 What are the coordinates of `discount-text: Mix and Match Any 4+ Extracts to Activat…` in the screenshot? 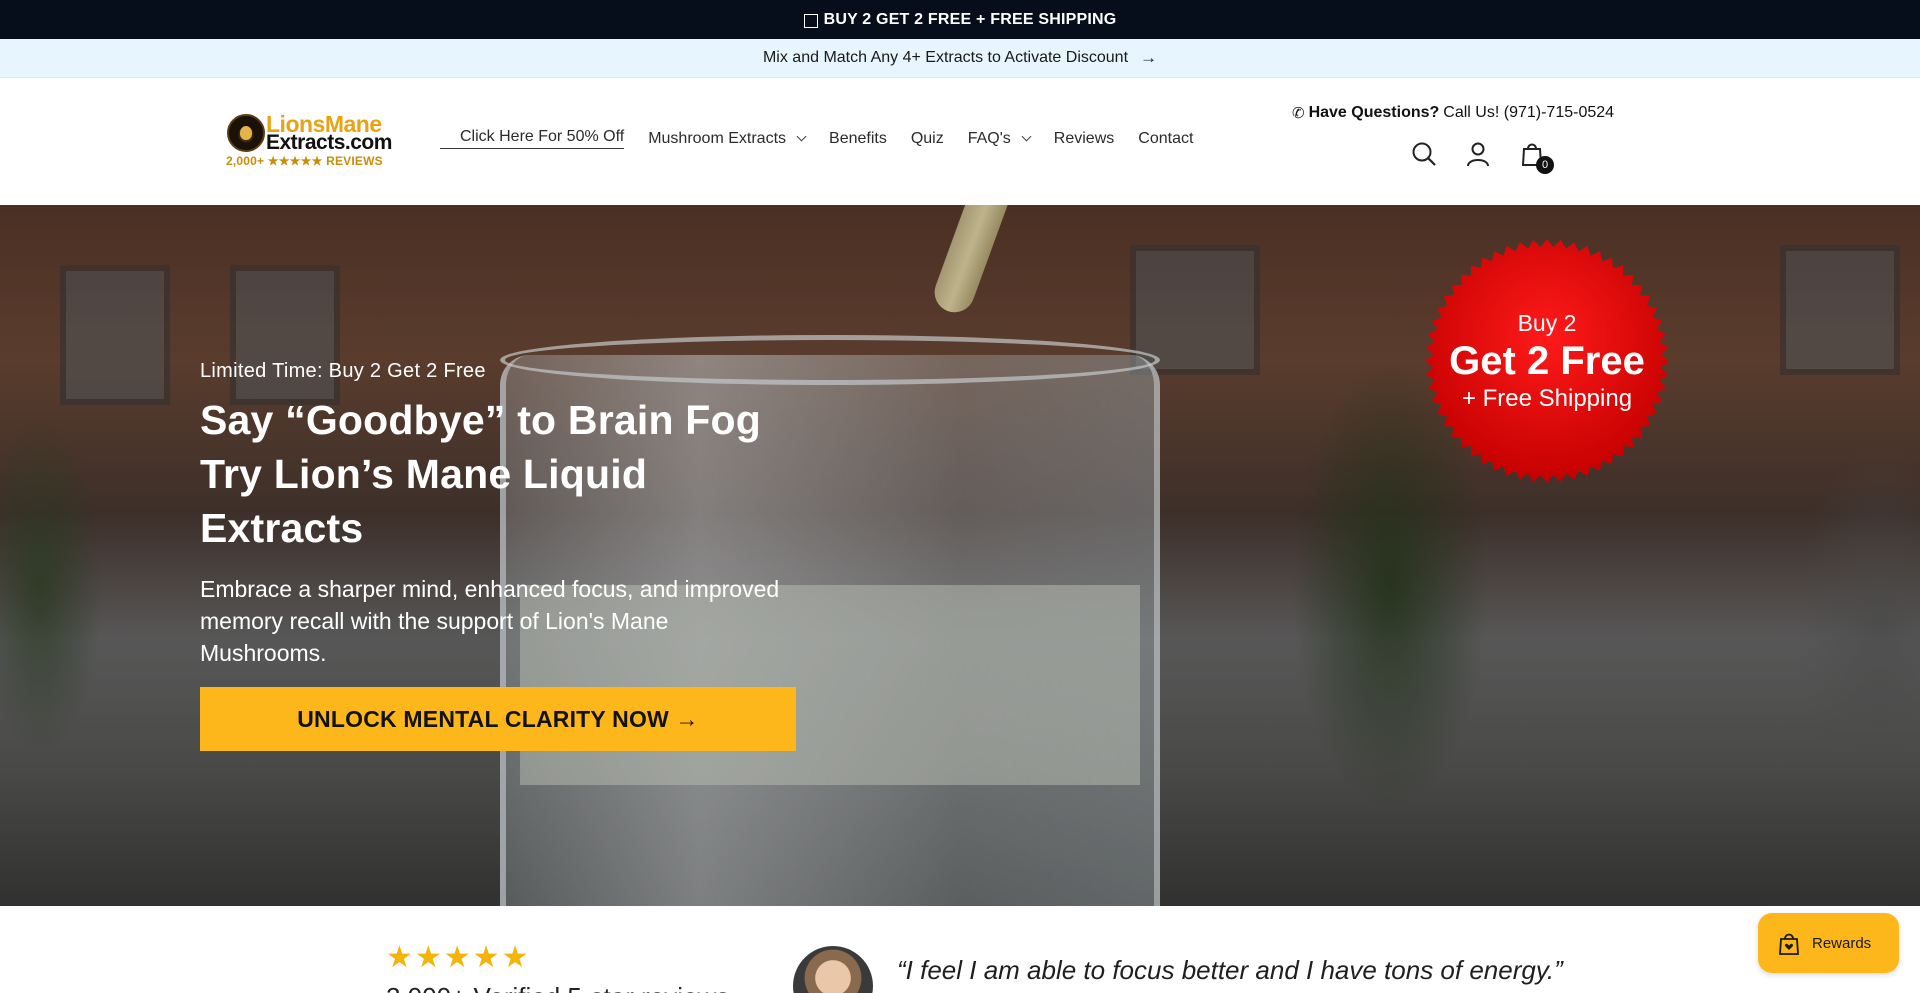 It's located at (945, 58).